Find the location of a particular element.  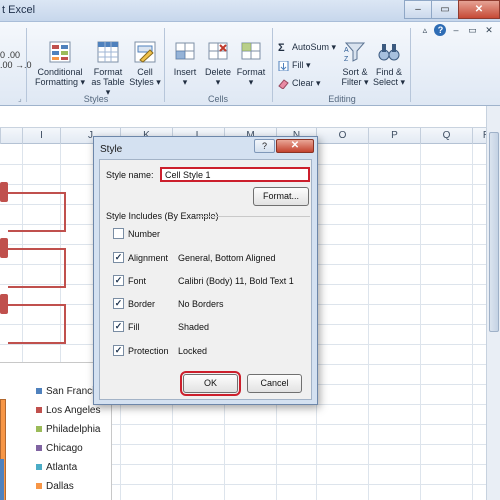

style-name-input: Cell Style 1 is located at coordinates (235, 174).